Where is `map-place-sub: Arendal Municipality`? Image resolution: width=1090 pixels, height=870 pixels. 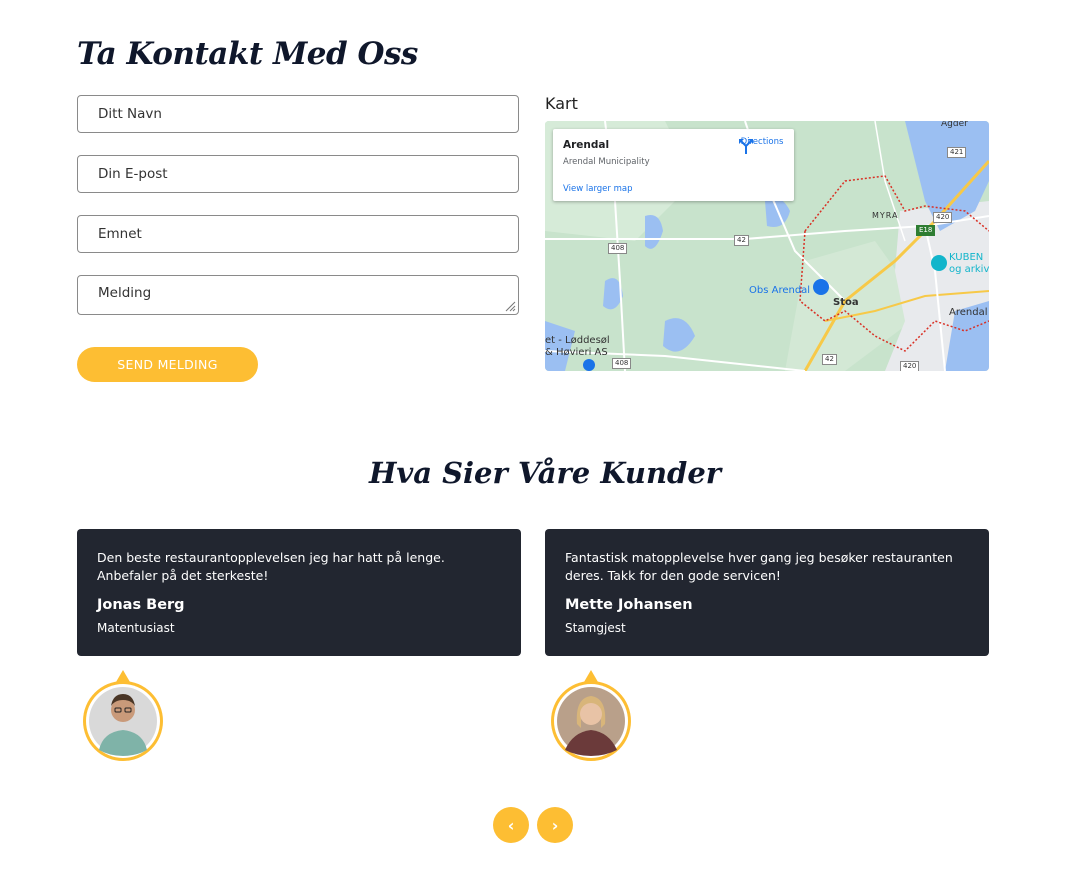
map-place-sub: Arendal Municipality is located at coordinates (606, 162).